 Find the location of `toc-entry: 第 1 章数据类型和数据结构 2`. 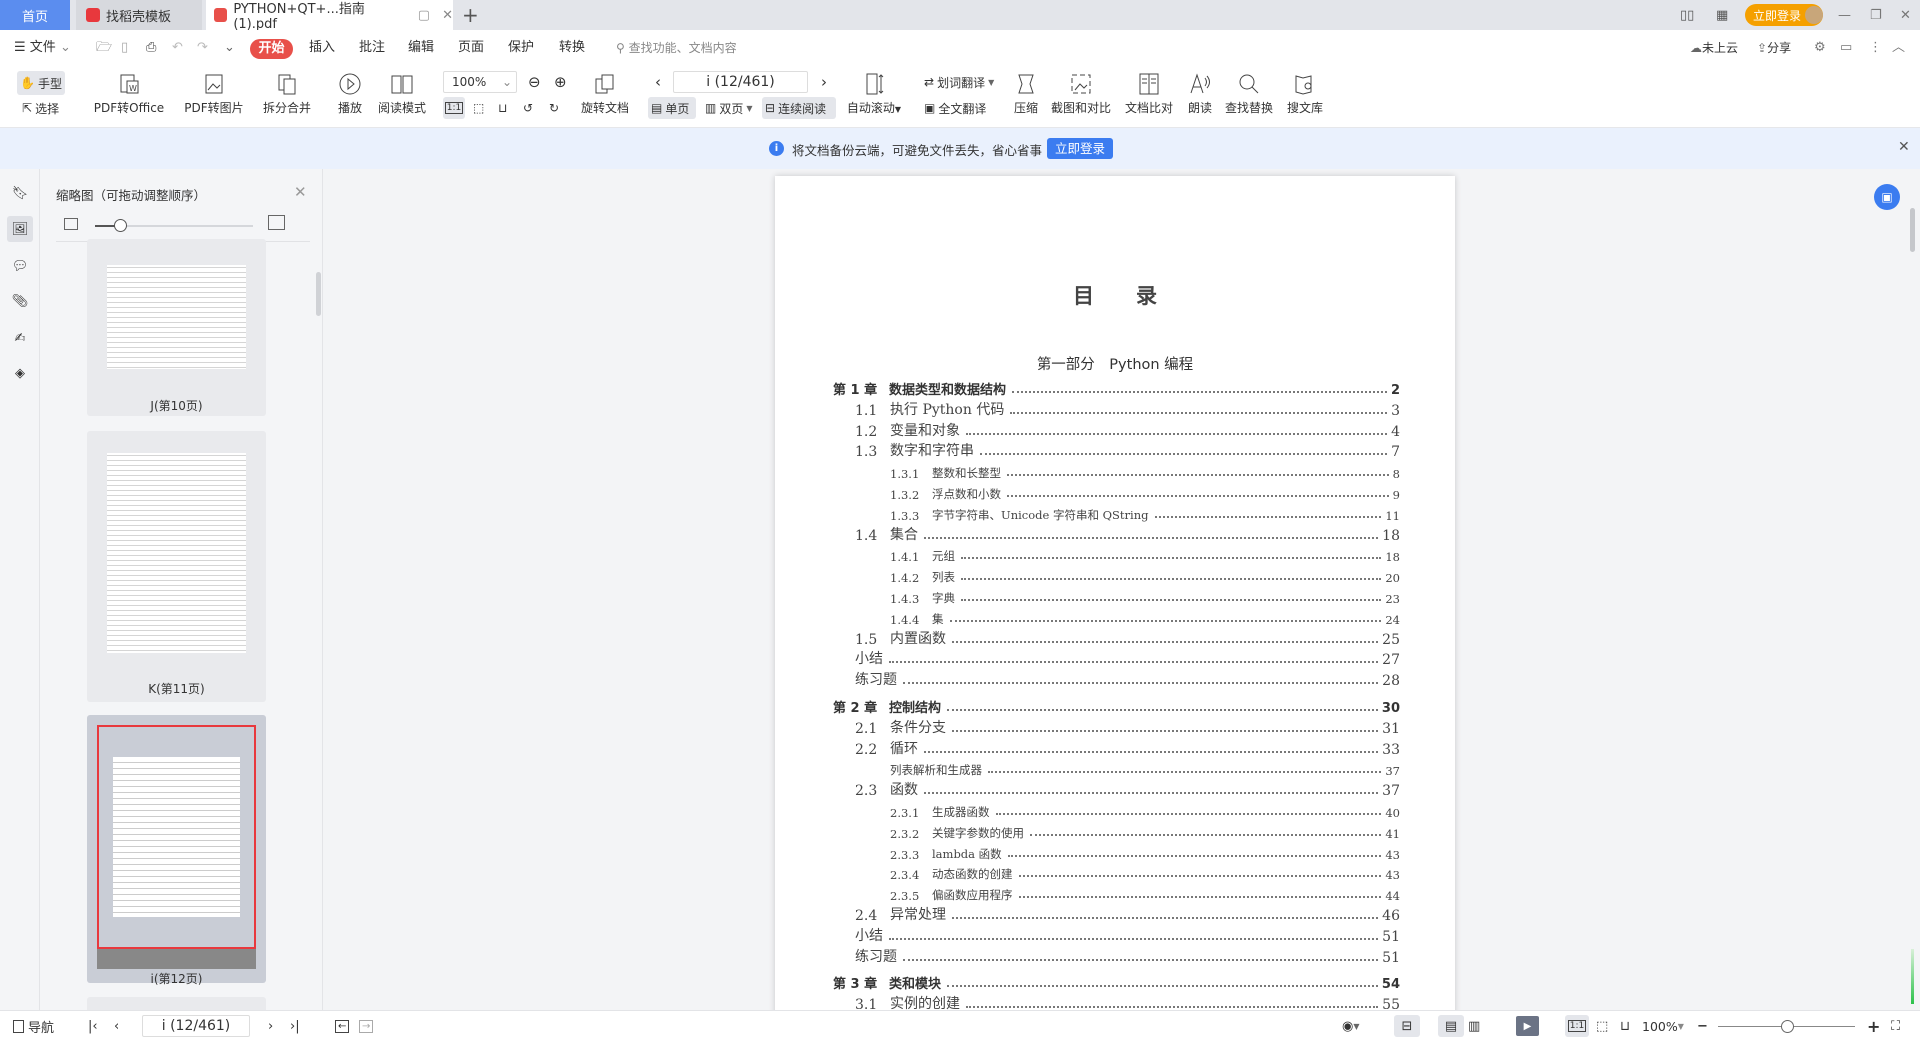

toc-entry: 第 1 章数据类型和数据结构 2 is located at coordinates (1116, 388).